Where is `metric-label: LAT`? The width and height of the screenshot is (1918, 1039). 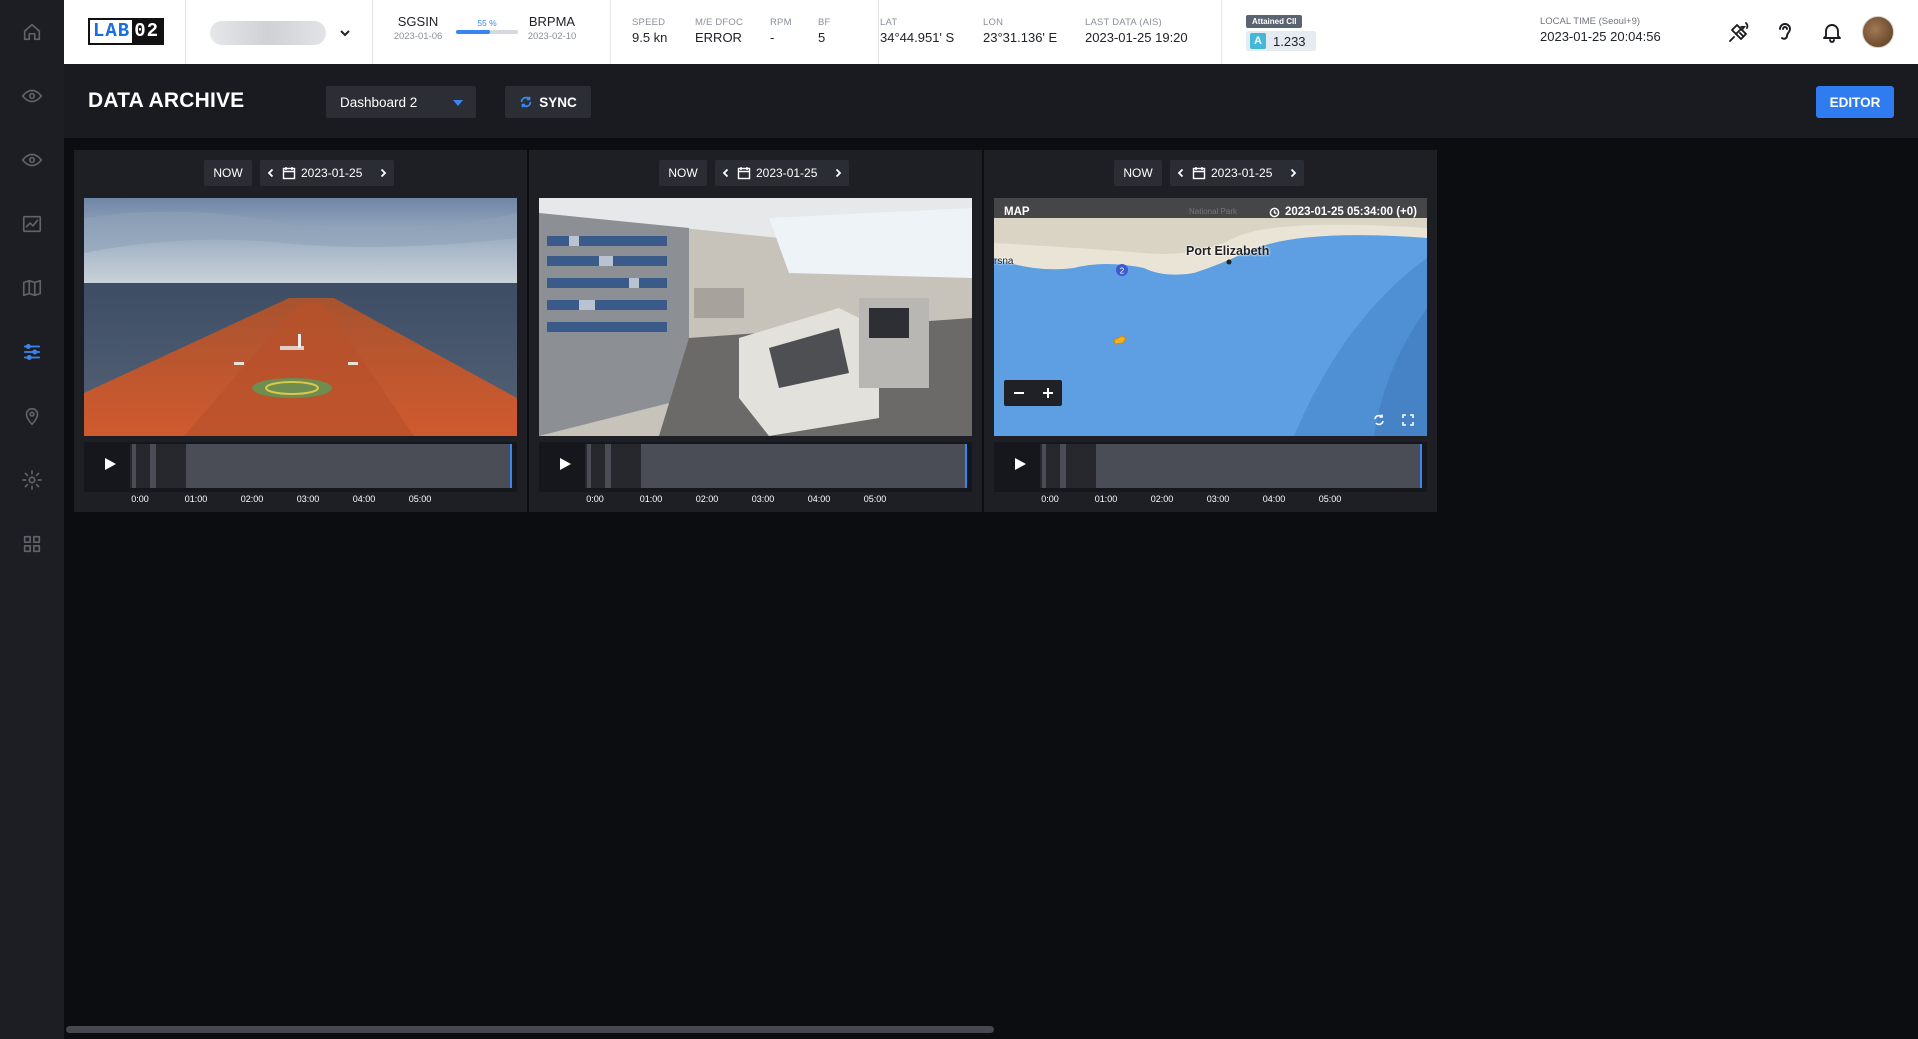
metric-label: LAT is located at coordinates (889, 22).